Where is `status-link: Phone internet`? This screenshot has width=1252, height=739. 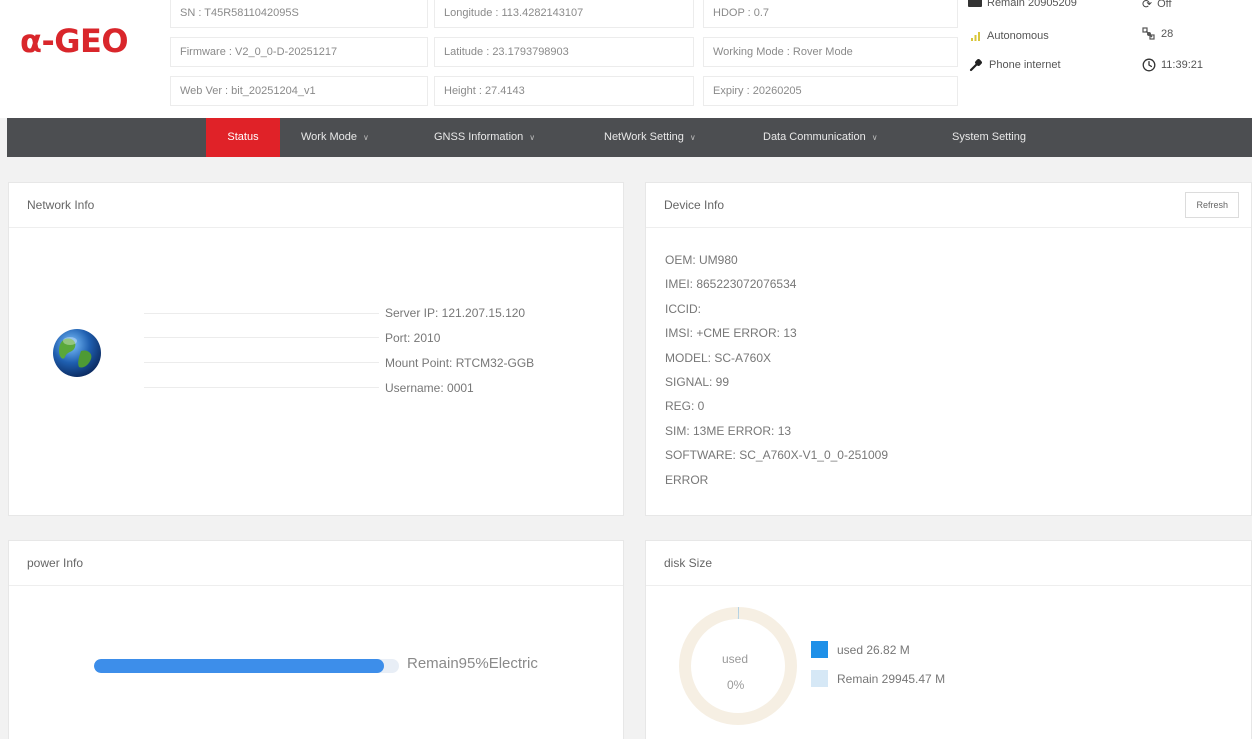 status-link: Phone internet is located at coordinates (1014, 65).